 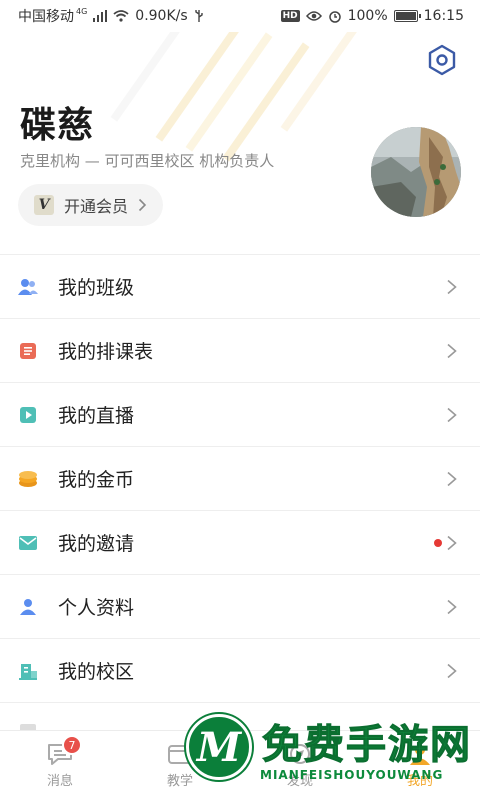 I want to click on menu-item-my-class: 我的班级, so click(x=240, y=287).